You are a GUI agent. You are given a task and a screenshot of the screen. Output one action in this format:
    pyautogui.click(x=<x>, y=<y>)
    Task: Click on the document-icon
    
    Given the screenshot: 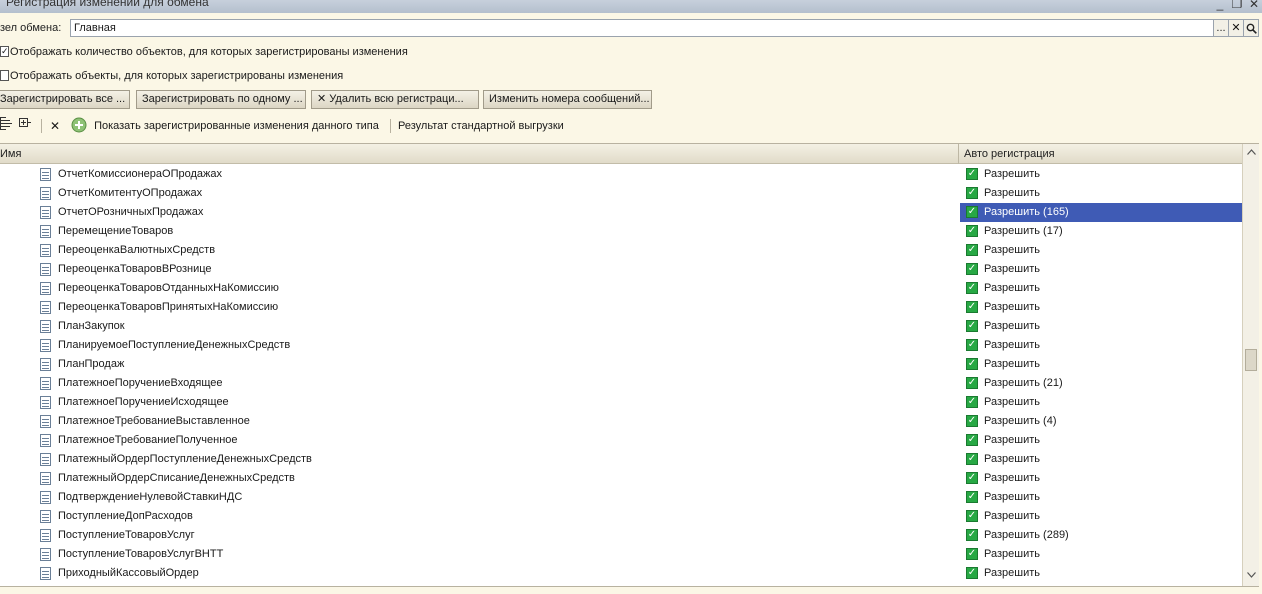 What is the action you would take?
    pyautogui.click(x=45, y=364)
    